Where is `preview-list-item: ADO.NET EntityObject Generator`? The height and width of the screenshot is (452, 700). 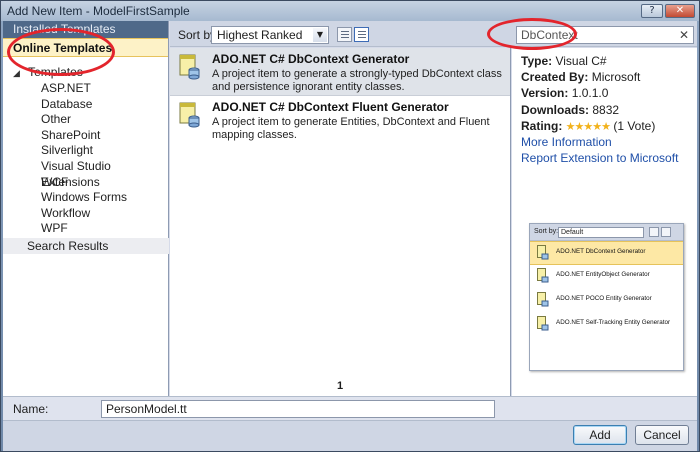 preview-list-item: ADO.NET EntityObject Generator is located at coordinates (606, 277).